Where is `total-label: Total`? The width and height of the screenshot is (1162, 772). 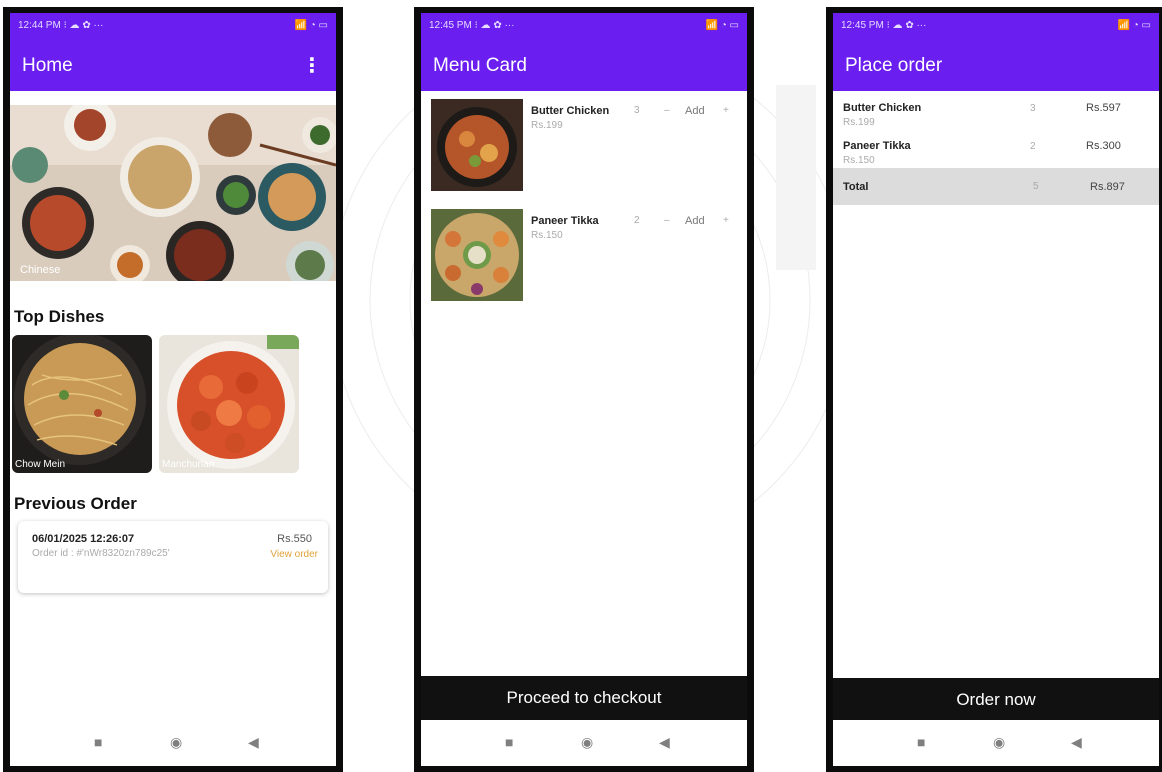
total-label: Total is located at coordinates (856, 187).